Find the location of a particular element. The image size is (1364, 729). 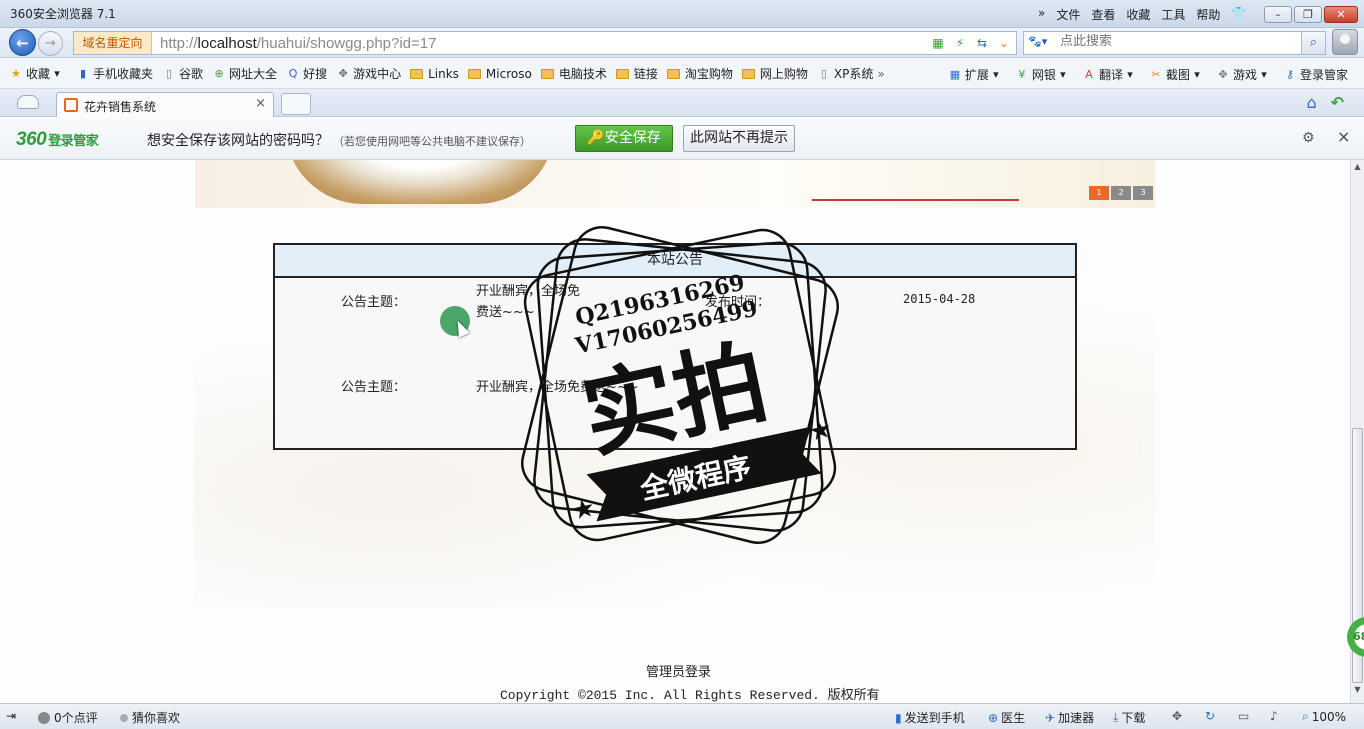

search-engine-icon: 🐾▾ is located at coordinates (1041, 43).